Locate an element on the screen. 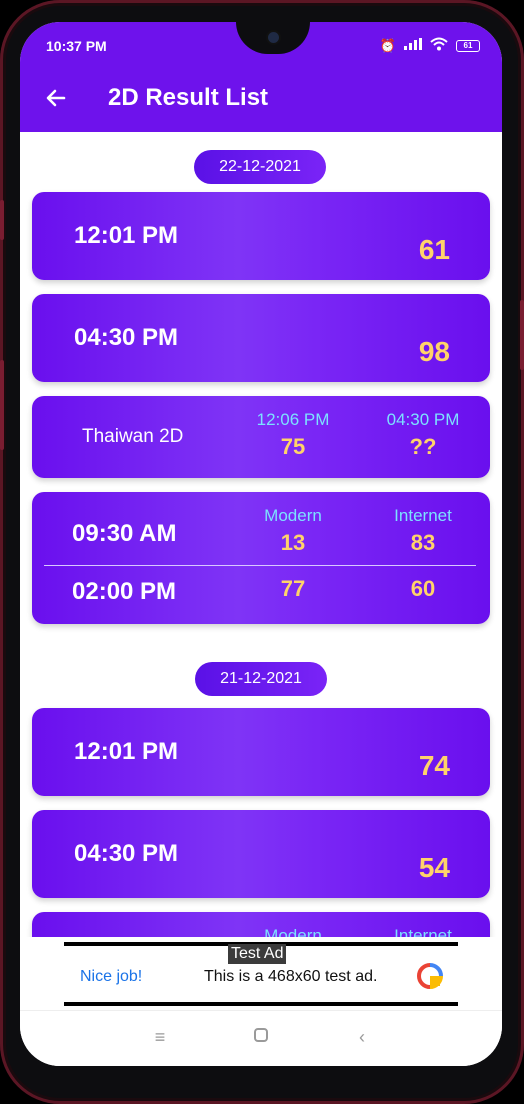 Image resolution: width=524 pixels, height=1104 pixels. internet-col: Internet 83 is located at coordinates (423, 531).